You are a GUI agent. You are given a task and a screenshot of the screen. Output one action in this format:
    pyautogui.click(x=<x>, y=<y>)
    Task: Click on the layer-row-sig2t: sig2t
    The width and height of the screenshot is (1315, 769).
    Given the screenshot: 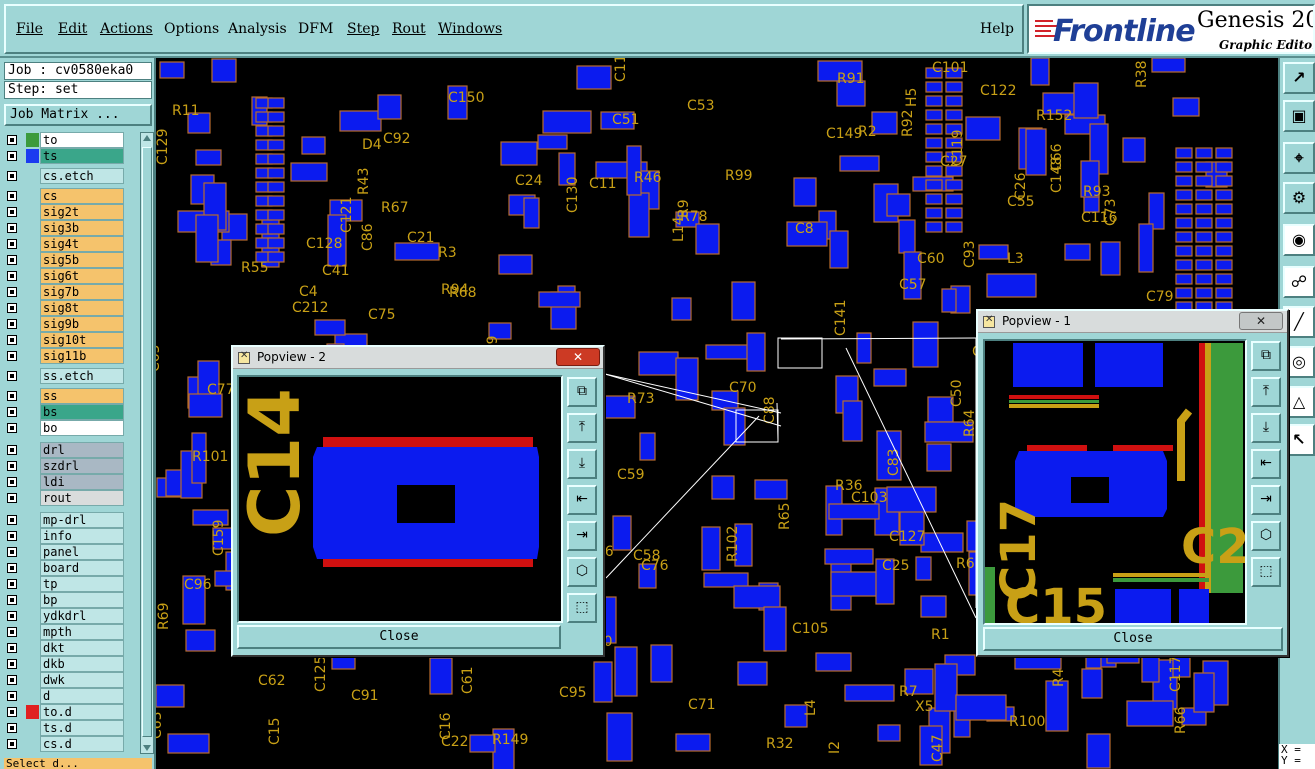 What is the action you would take?
    pyautogui.click(x=72, y=212)
    